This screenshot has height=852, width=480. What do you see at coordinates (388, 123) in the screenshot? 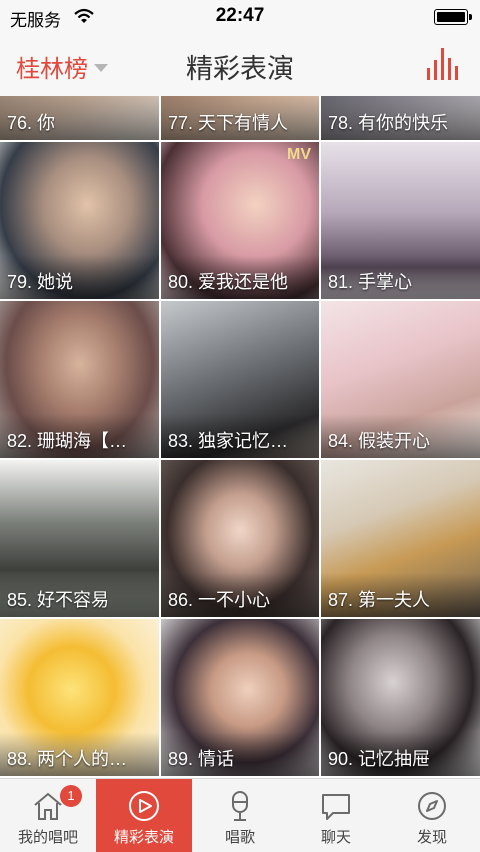
I see `performance-title: 78. 有你的快乐` at bounding box center [388, 123].